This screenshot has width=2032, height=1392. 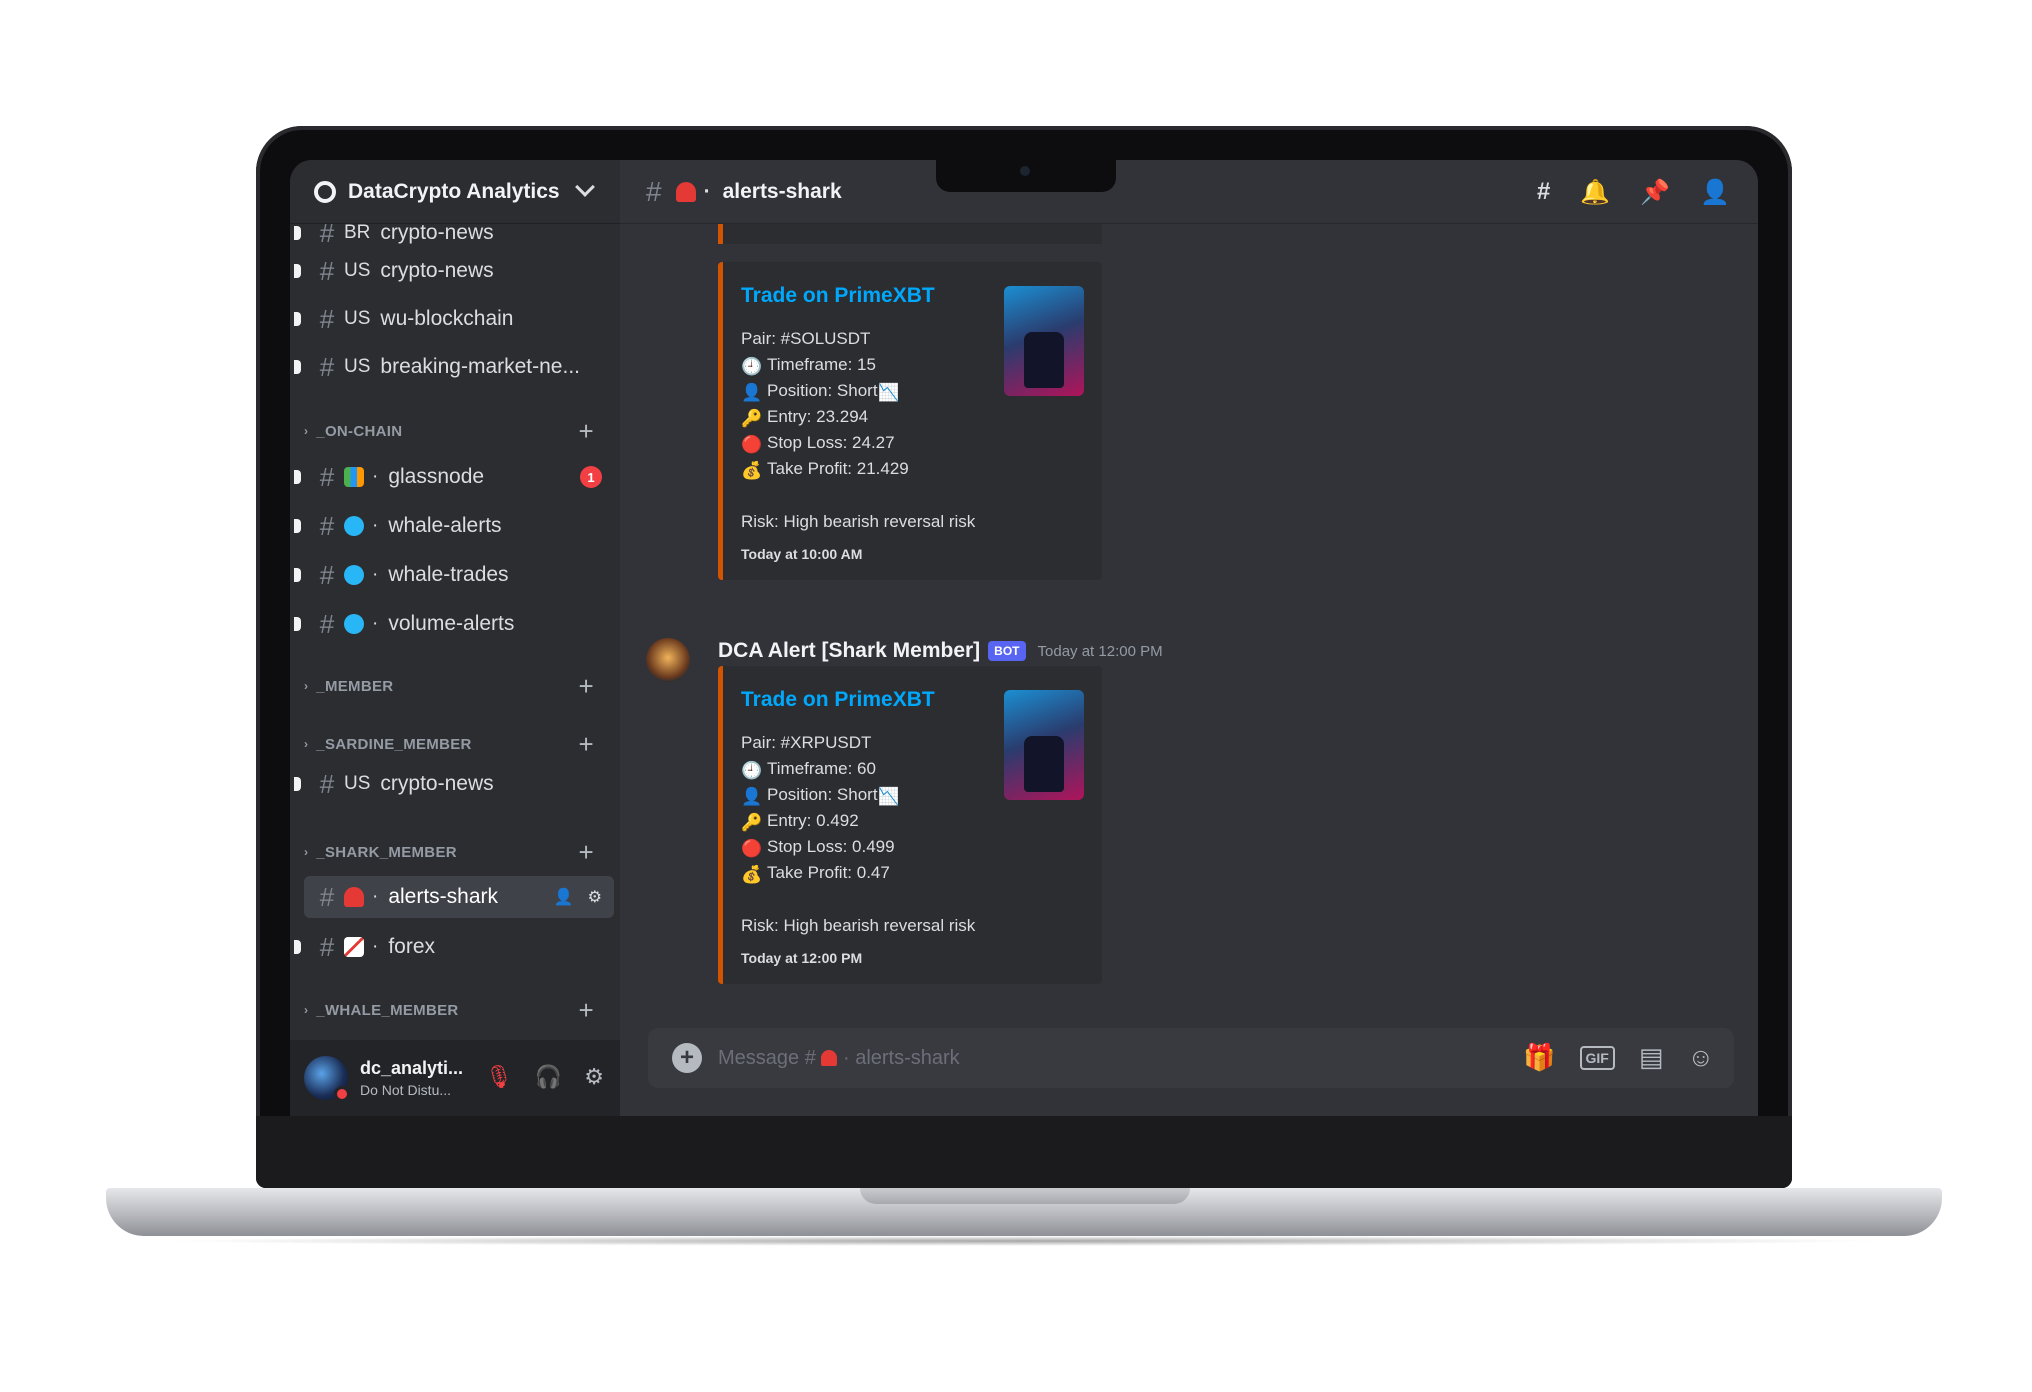 I want to click on siren-icon, so click(x=685, y=191).